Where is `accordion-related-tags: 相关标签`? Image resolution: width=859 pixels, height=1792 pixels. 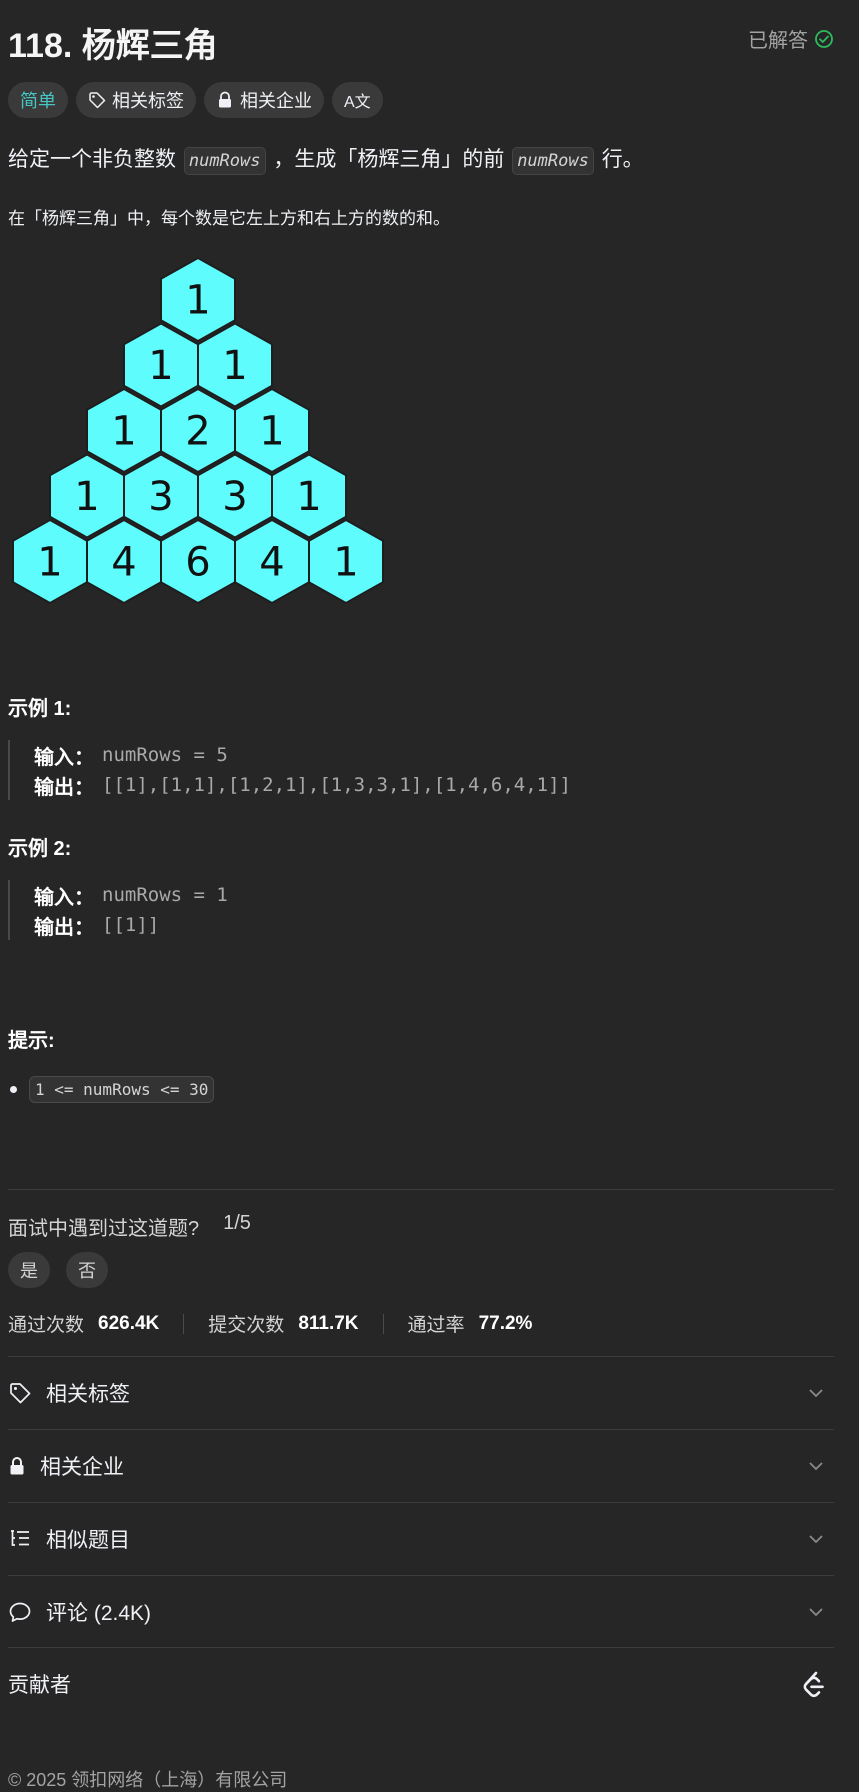
accordion-related-tags: 相关标签 is located at coordinates (421, 1393).